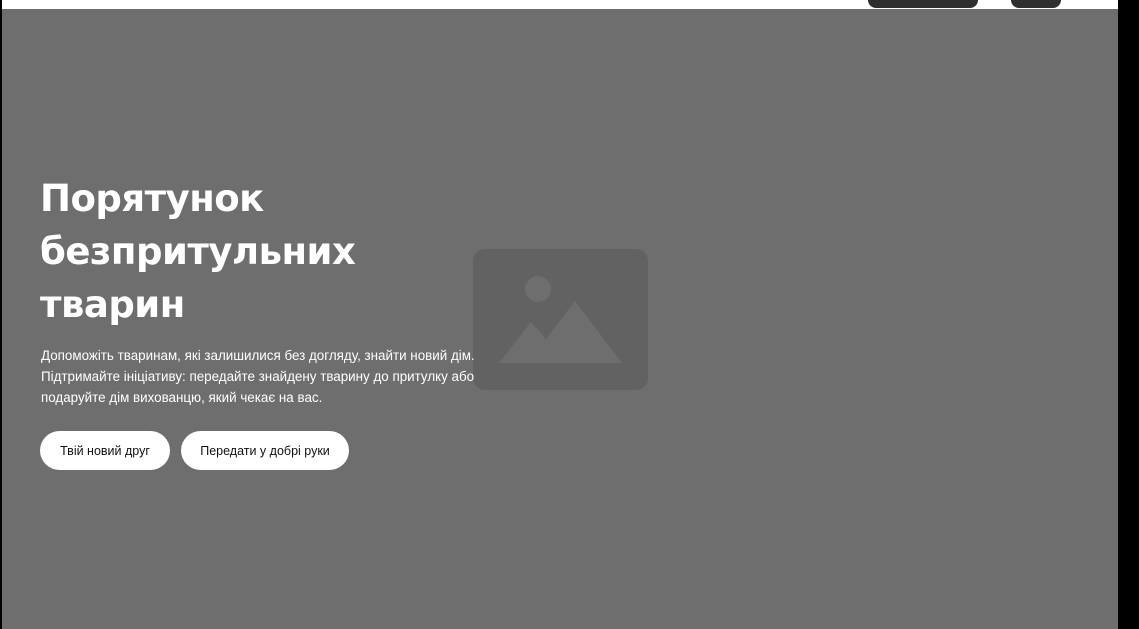  What do you see at coordinates (198, 251) in the screenshot?
I see `hero-title: Порятунок безпритульних тварин` at bounding box center [198, 251].